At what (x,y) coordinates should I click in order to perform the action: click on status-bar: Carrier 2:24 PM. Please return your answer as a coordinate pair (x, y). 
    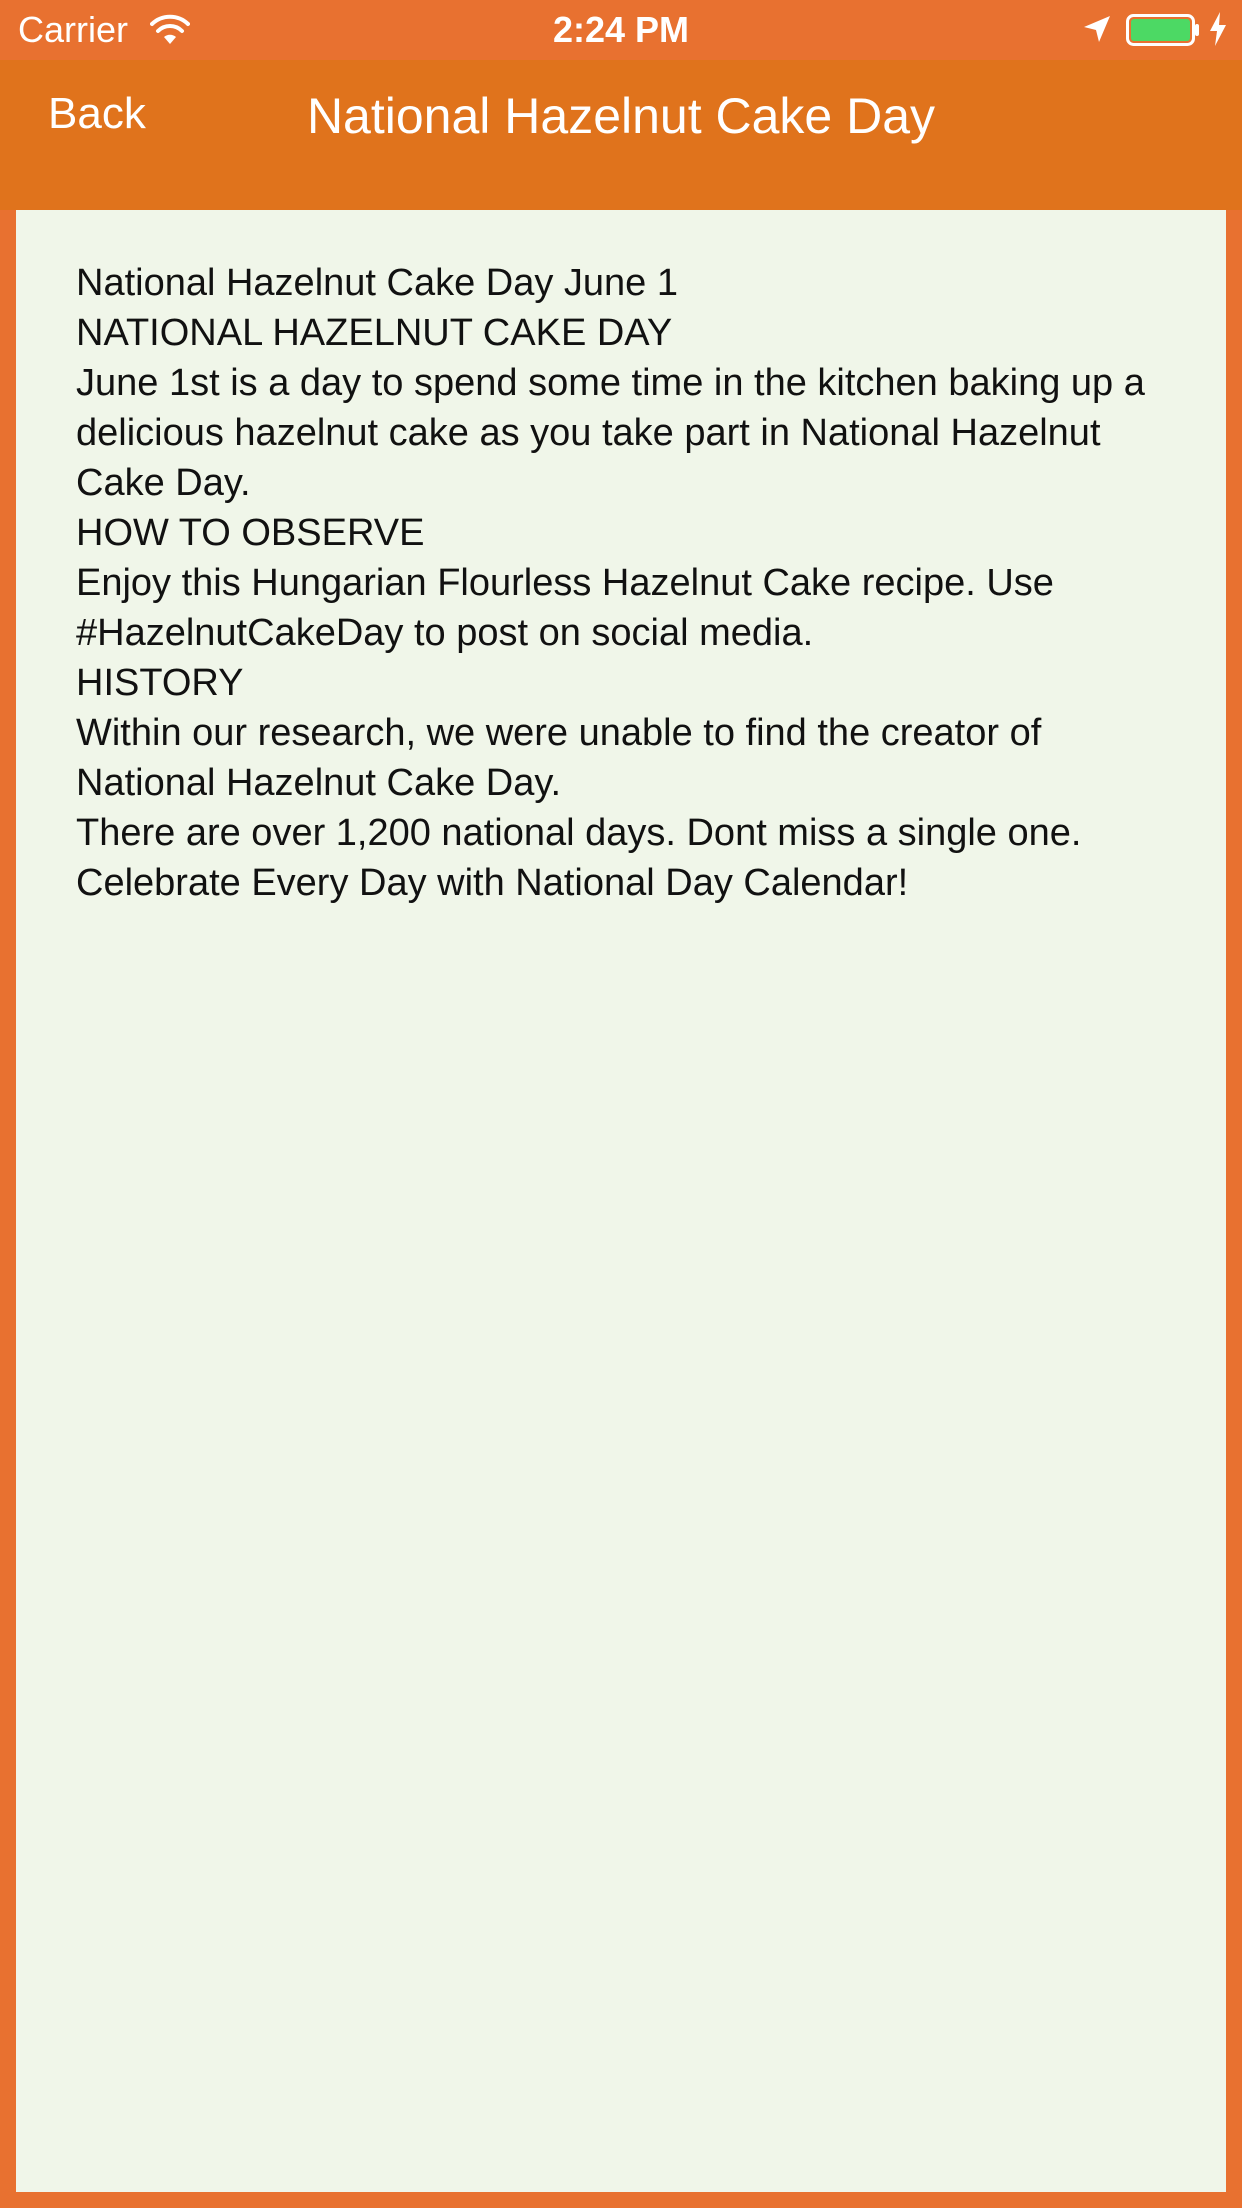
    Looking at the image, I should click on (621, 30).